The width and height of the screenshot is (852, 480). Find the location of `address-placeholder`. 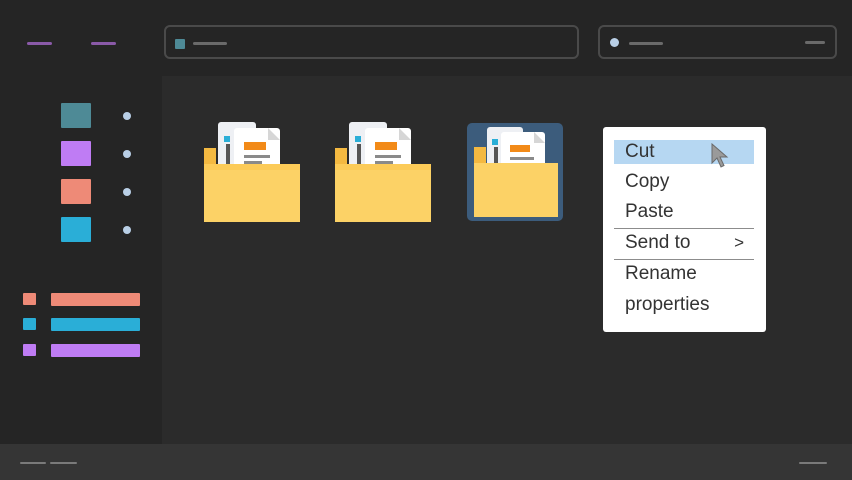

address-placeholder is located at coordinates (210, 43).